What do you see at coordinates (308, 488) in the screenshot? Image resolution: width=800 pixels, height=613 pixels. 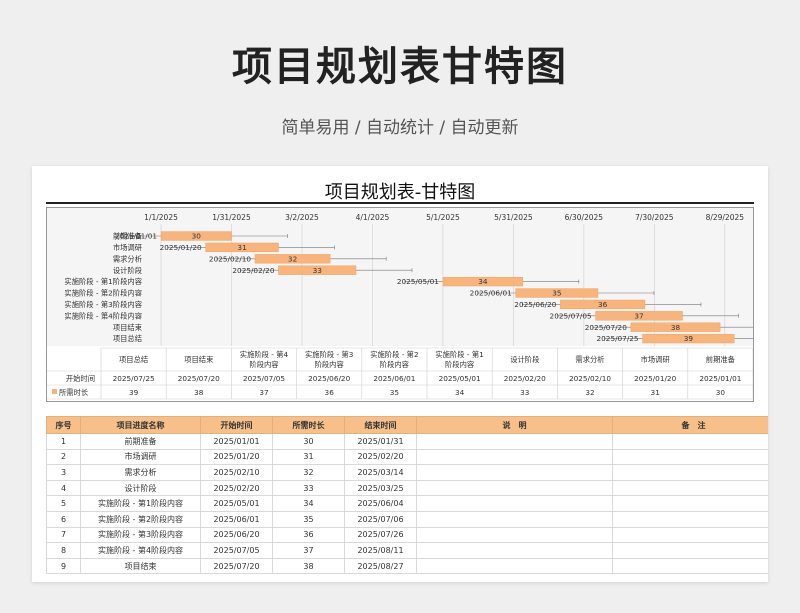 I see `table-cell: 33` at bounding box center [308, 488].